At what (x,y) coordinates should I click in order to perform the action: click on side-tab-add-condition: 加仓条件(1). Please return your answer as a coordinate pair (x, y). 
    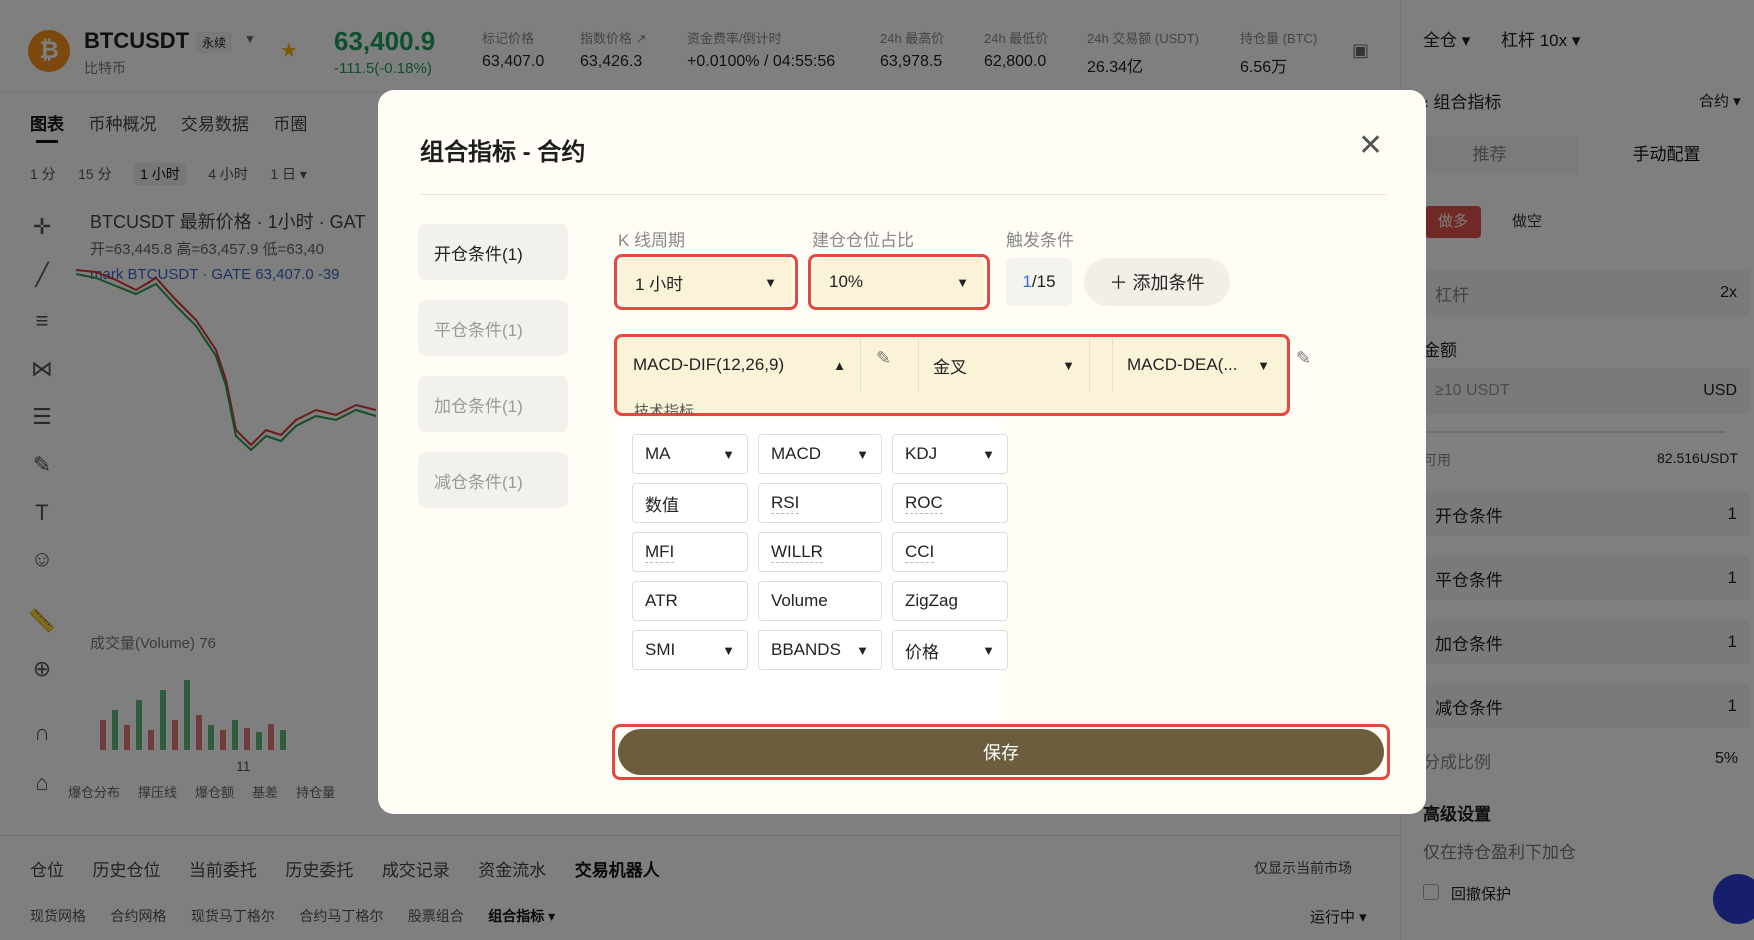
    Looking at the image, I should click on (493, 404).